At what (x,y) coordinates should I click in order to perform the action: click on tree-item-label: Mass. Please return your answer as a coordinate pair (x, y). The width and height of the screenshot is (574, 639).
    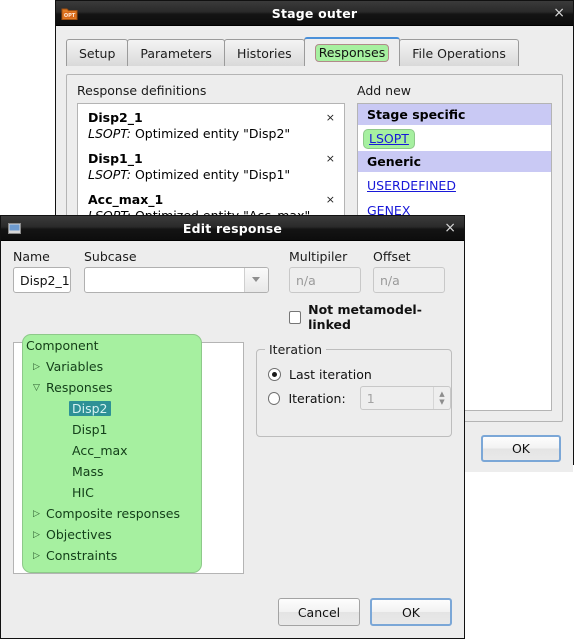
    Looking at the image, I should click on (88, 471).